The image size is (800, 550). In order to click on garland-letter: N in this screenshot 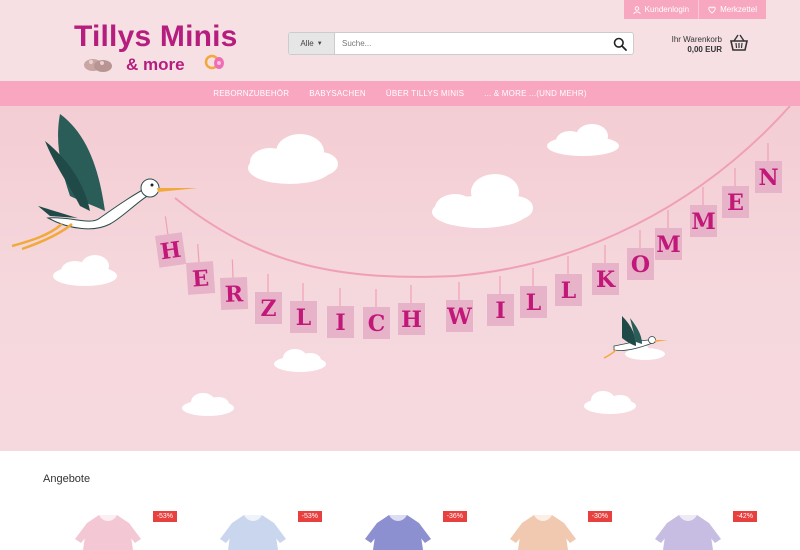, I will do `click(768, 178)`.